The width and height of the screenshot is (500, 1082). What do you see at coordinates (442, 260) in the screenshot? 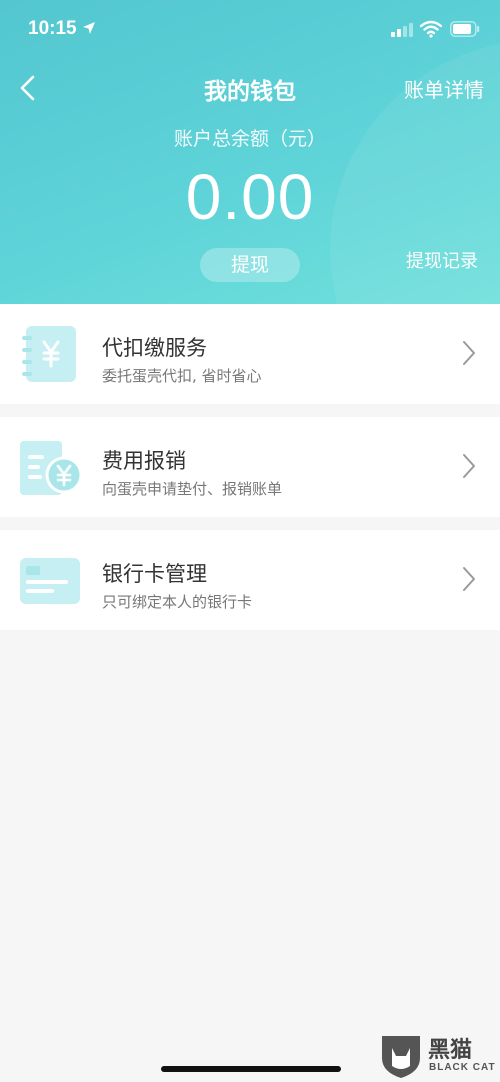
I see `withdraw-record-link: 提现记录` at bounding box center [442, 260].